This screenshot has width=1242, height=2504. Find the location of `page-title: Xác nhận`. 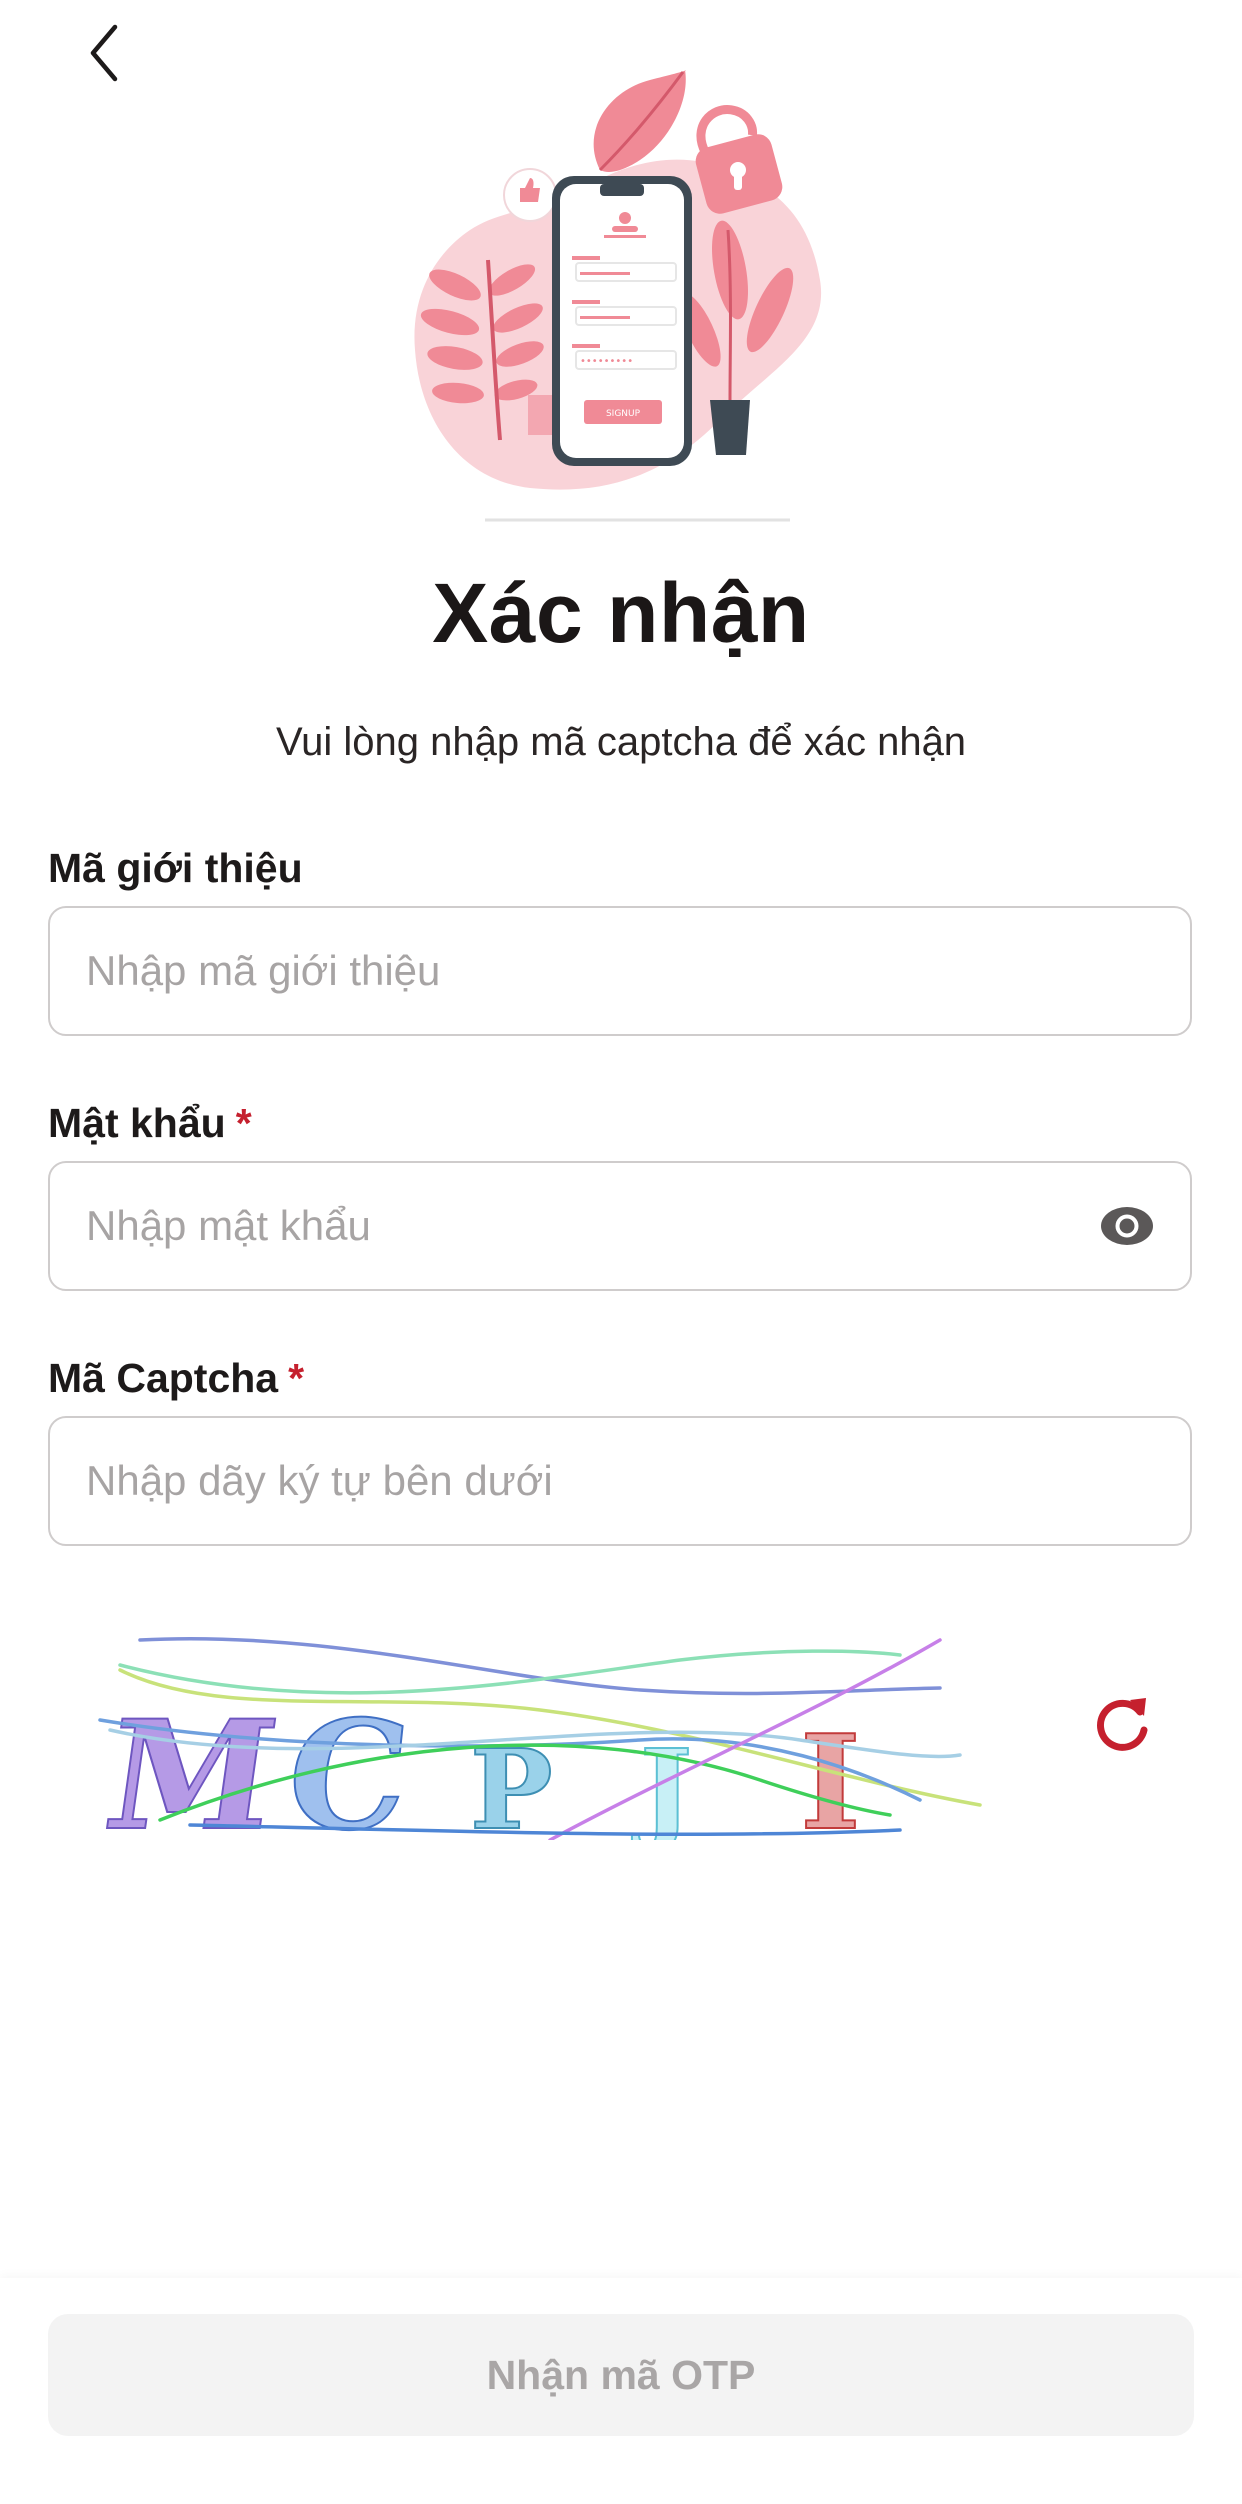

page-title: Xác nhận is located at coordinates (621, 613).